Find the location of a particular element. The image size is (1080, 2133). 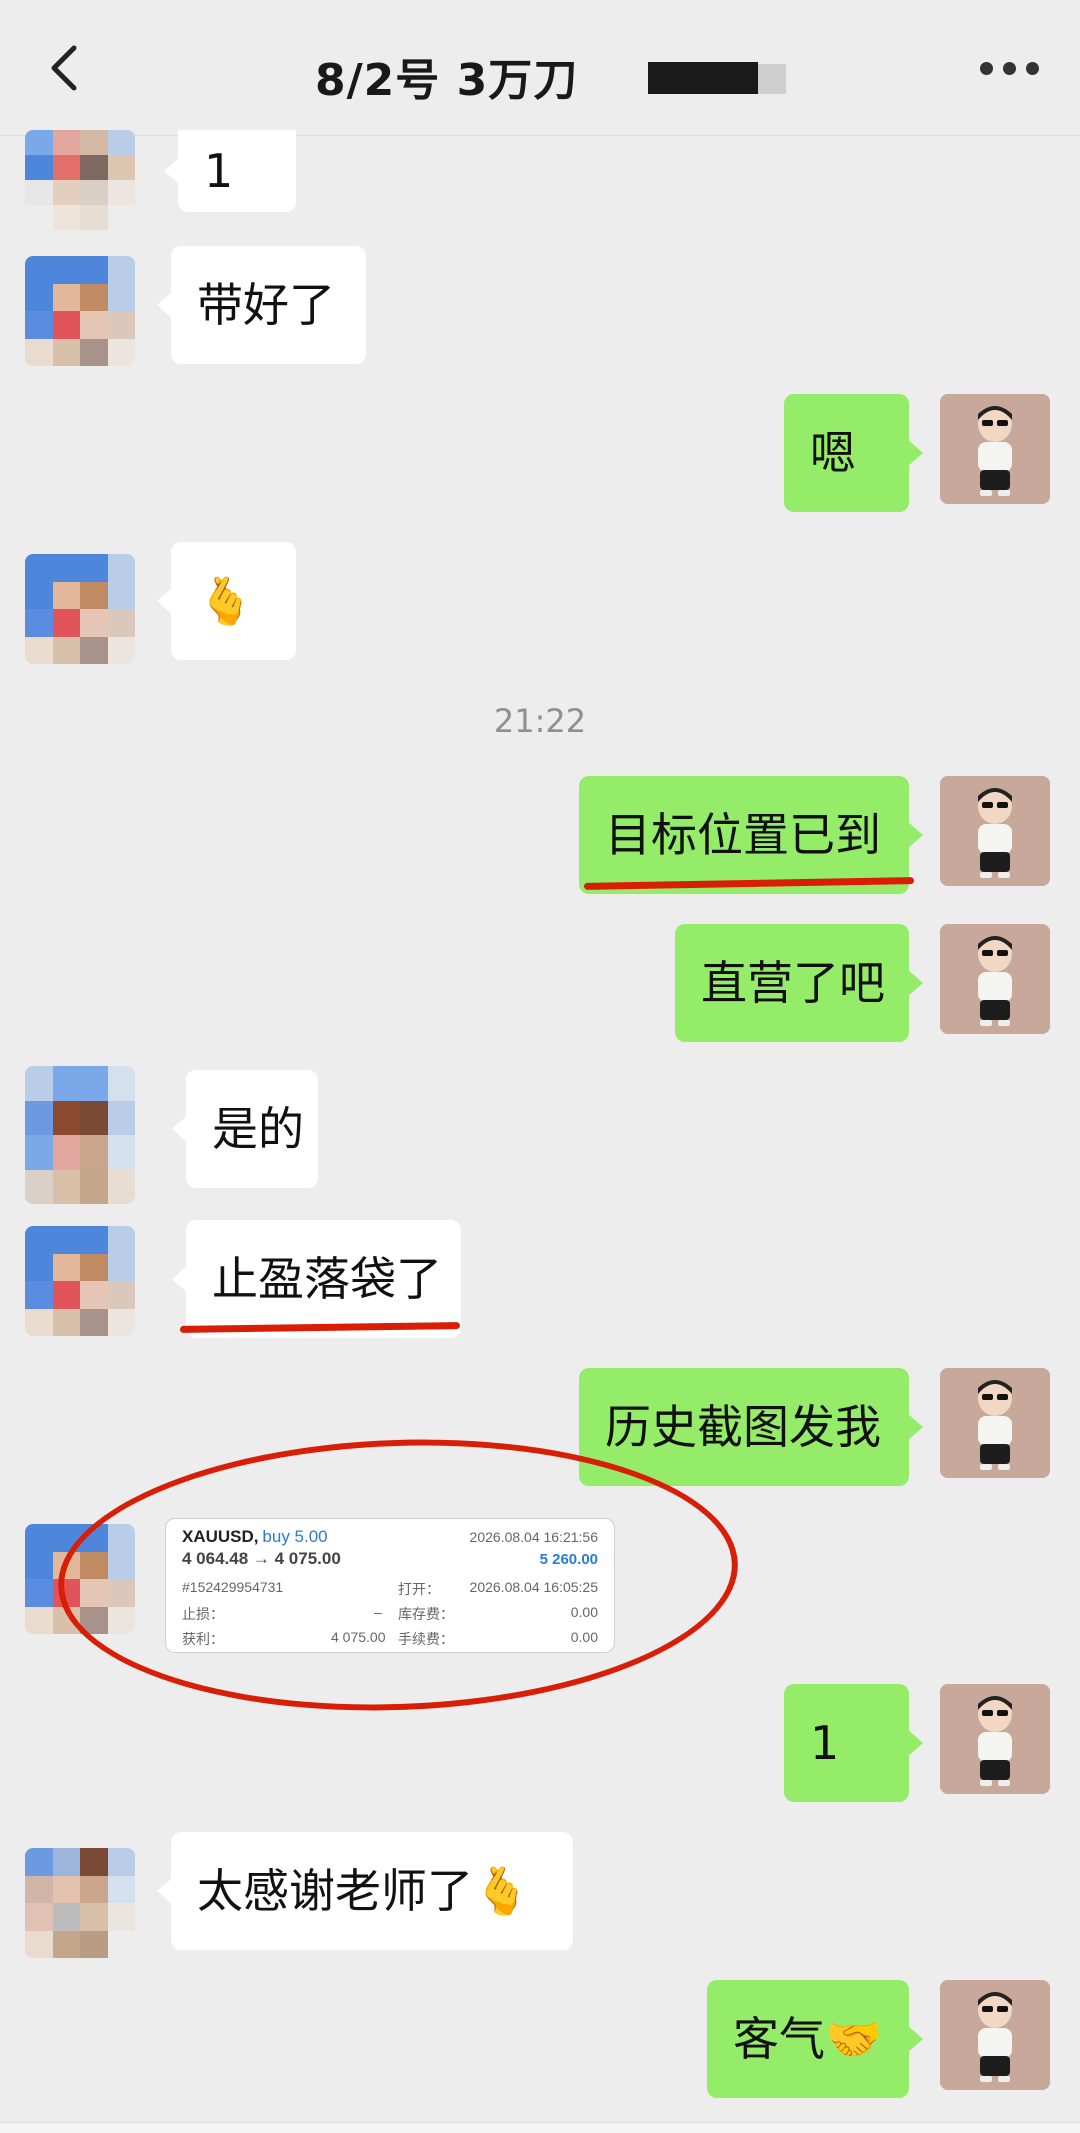

message-text: 是的 is located at coordinates (258, 1129).